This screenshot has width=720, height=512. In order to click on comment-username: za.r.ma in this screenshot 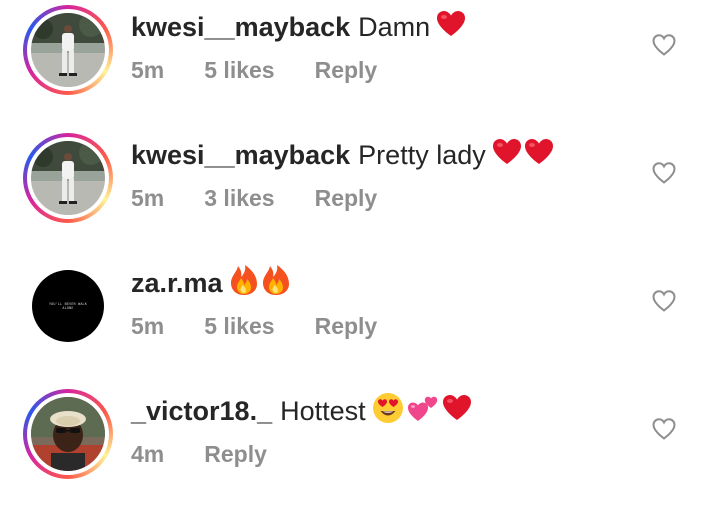, I will do `click(177, 283)`.